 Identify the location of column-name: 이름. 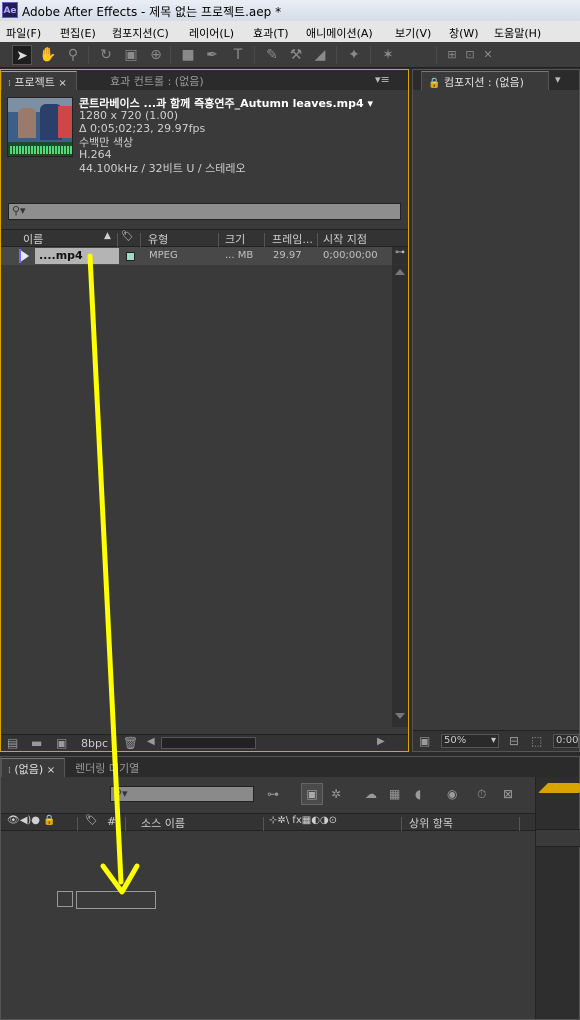
(33, 239).